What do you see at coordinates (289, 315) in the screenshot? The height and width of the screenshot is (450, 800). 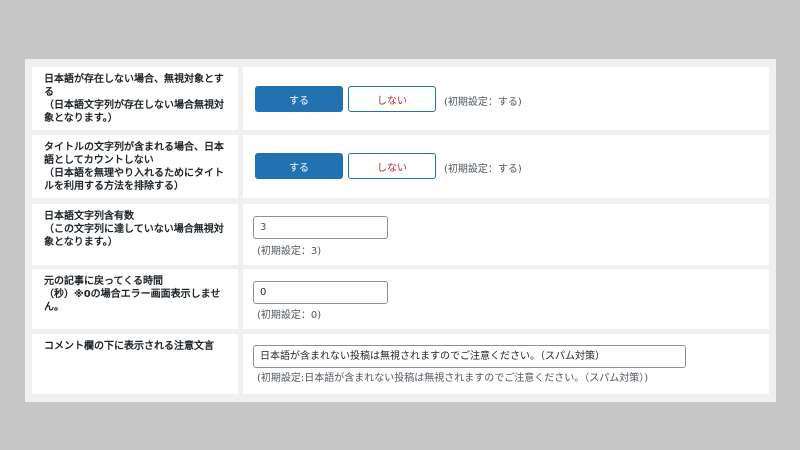 I see `default-note: (初期設定：0)` at bounding box center [289, 315].